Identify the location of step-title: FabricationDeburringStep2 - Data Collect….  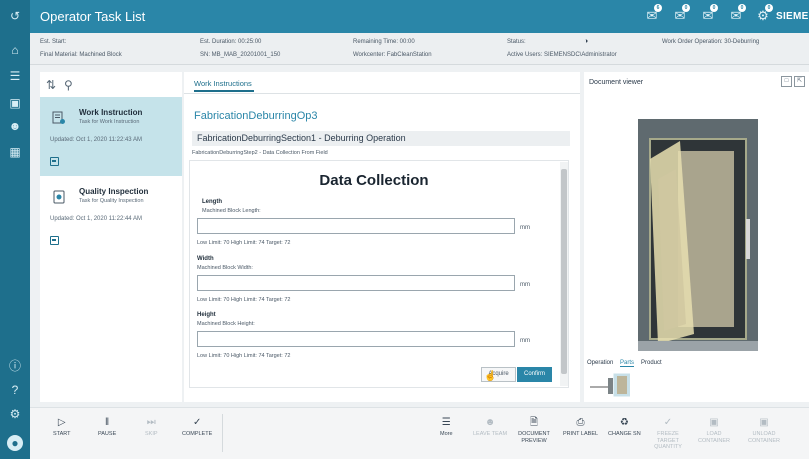
(260, 153).